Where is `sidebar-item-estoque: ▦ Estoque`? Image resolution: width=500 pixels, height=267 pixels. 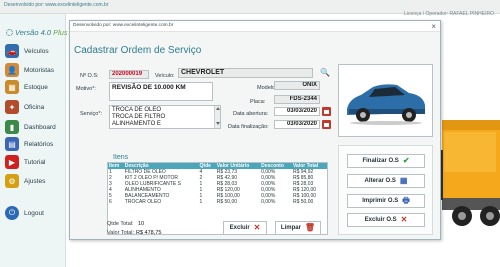 sidebar-item-estoque: ▦ Estoque is located at coordinates (34, 87).